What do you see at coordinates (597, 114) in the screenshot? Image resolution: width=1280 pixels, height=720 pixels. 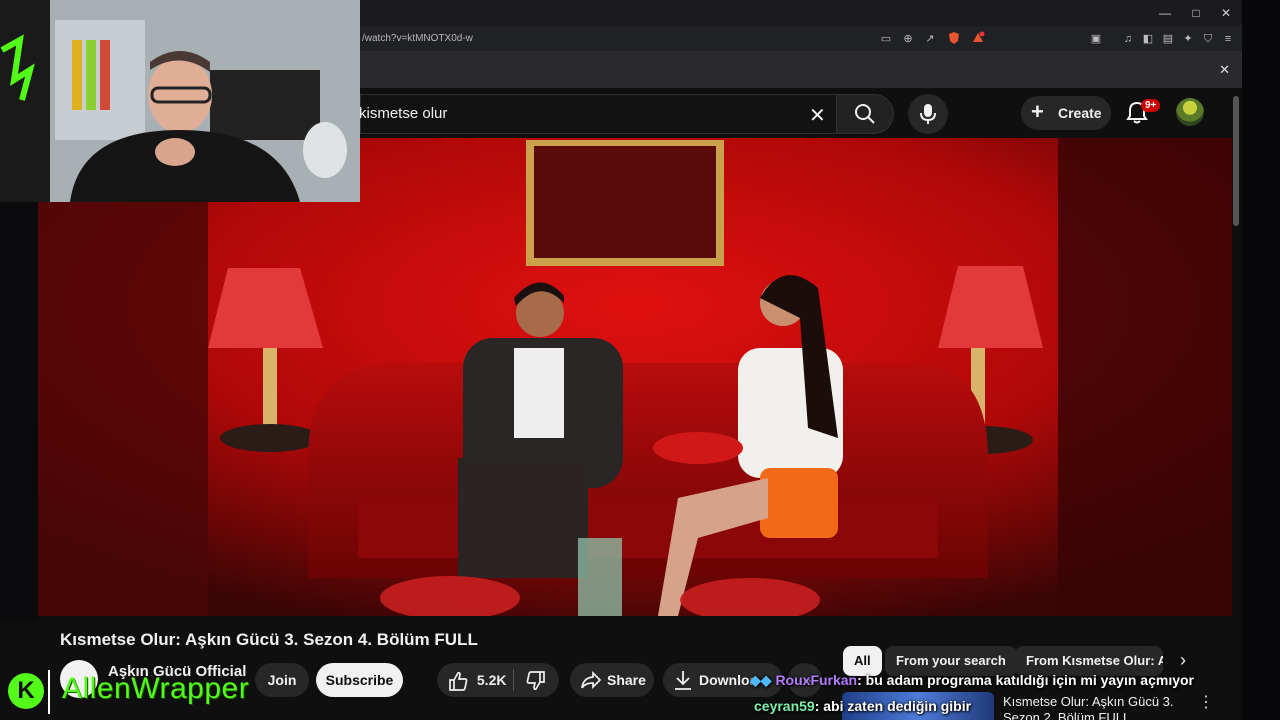 I see `search-input: kismetse olur ✕` at bounding box center [597, 114].